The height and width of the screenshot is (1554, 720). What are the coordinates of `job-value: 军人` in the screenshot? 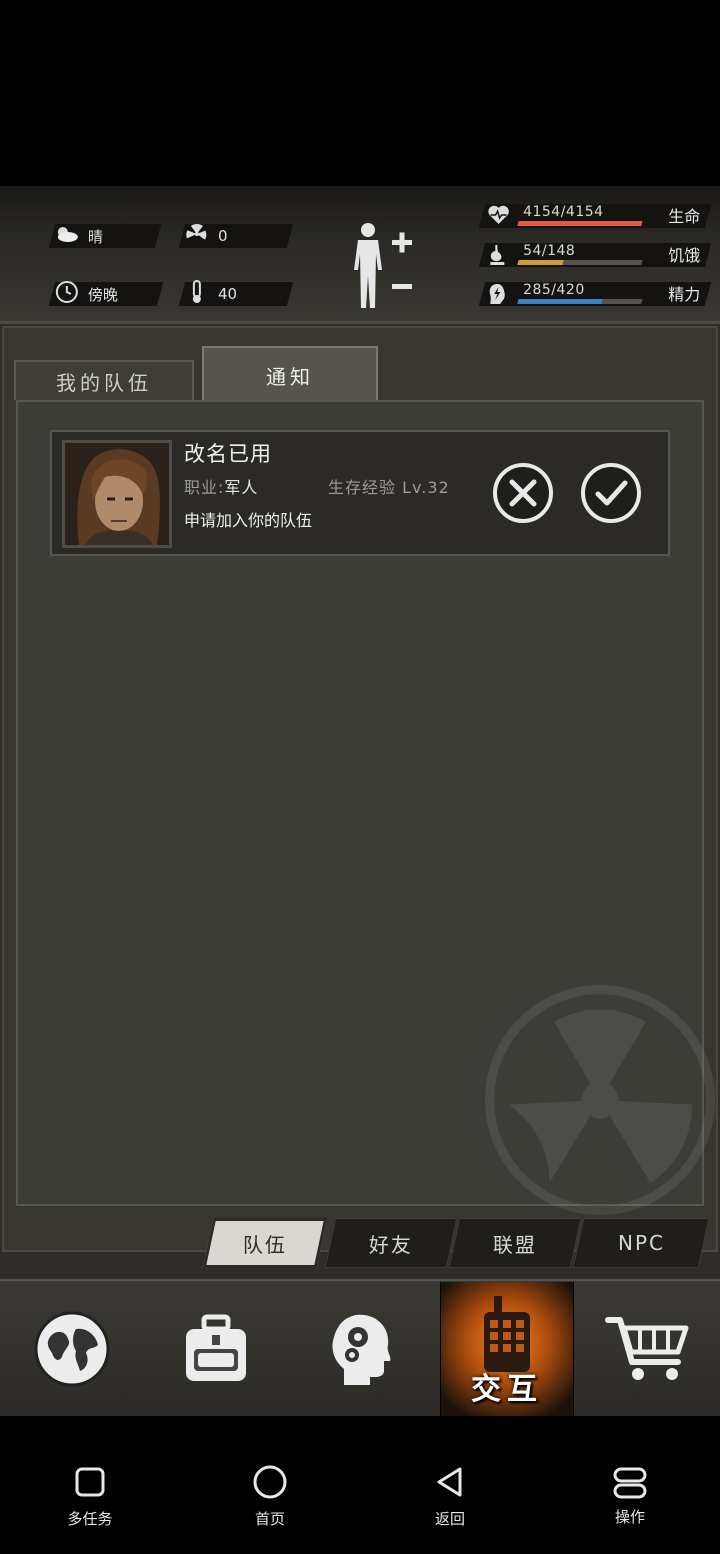 It's located at (241, 487).